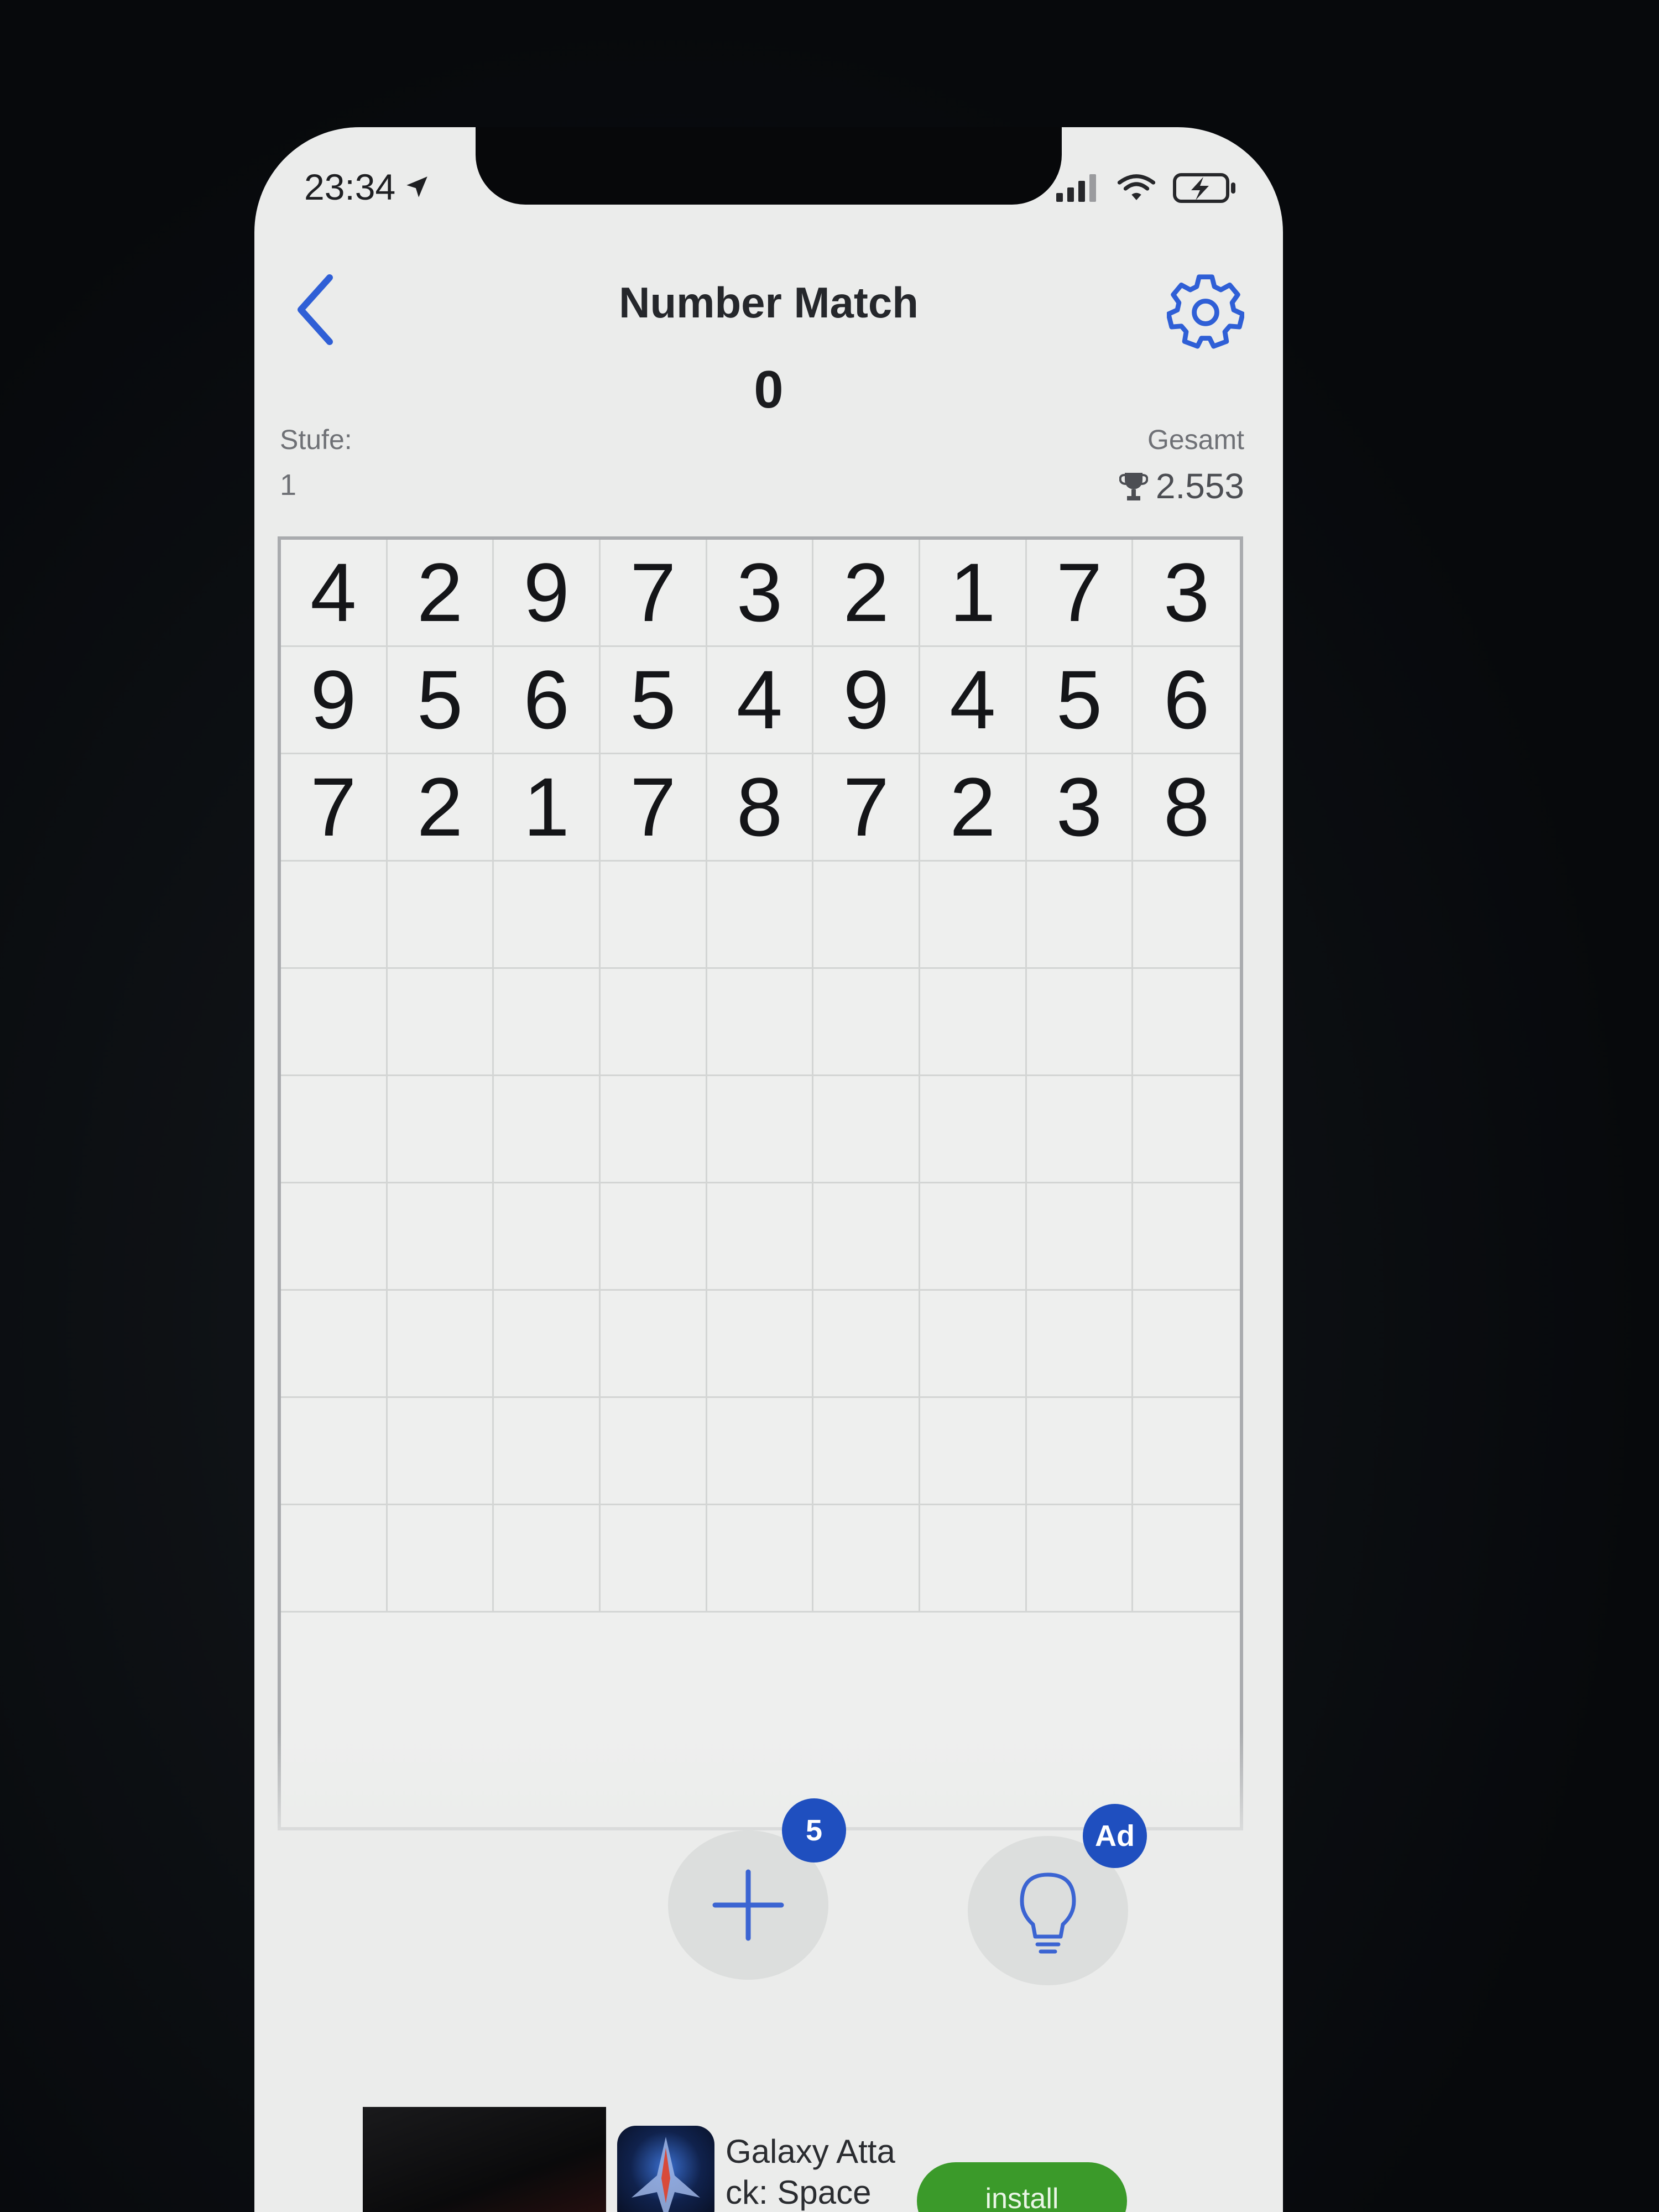  Describe the element at coordinates (666, 2175) in the screenshot. I see `spaceship-icon` at that location.